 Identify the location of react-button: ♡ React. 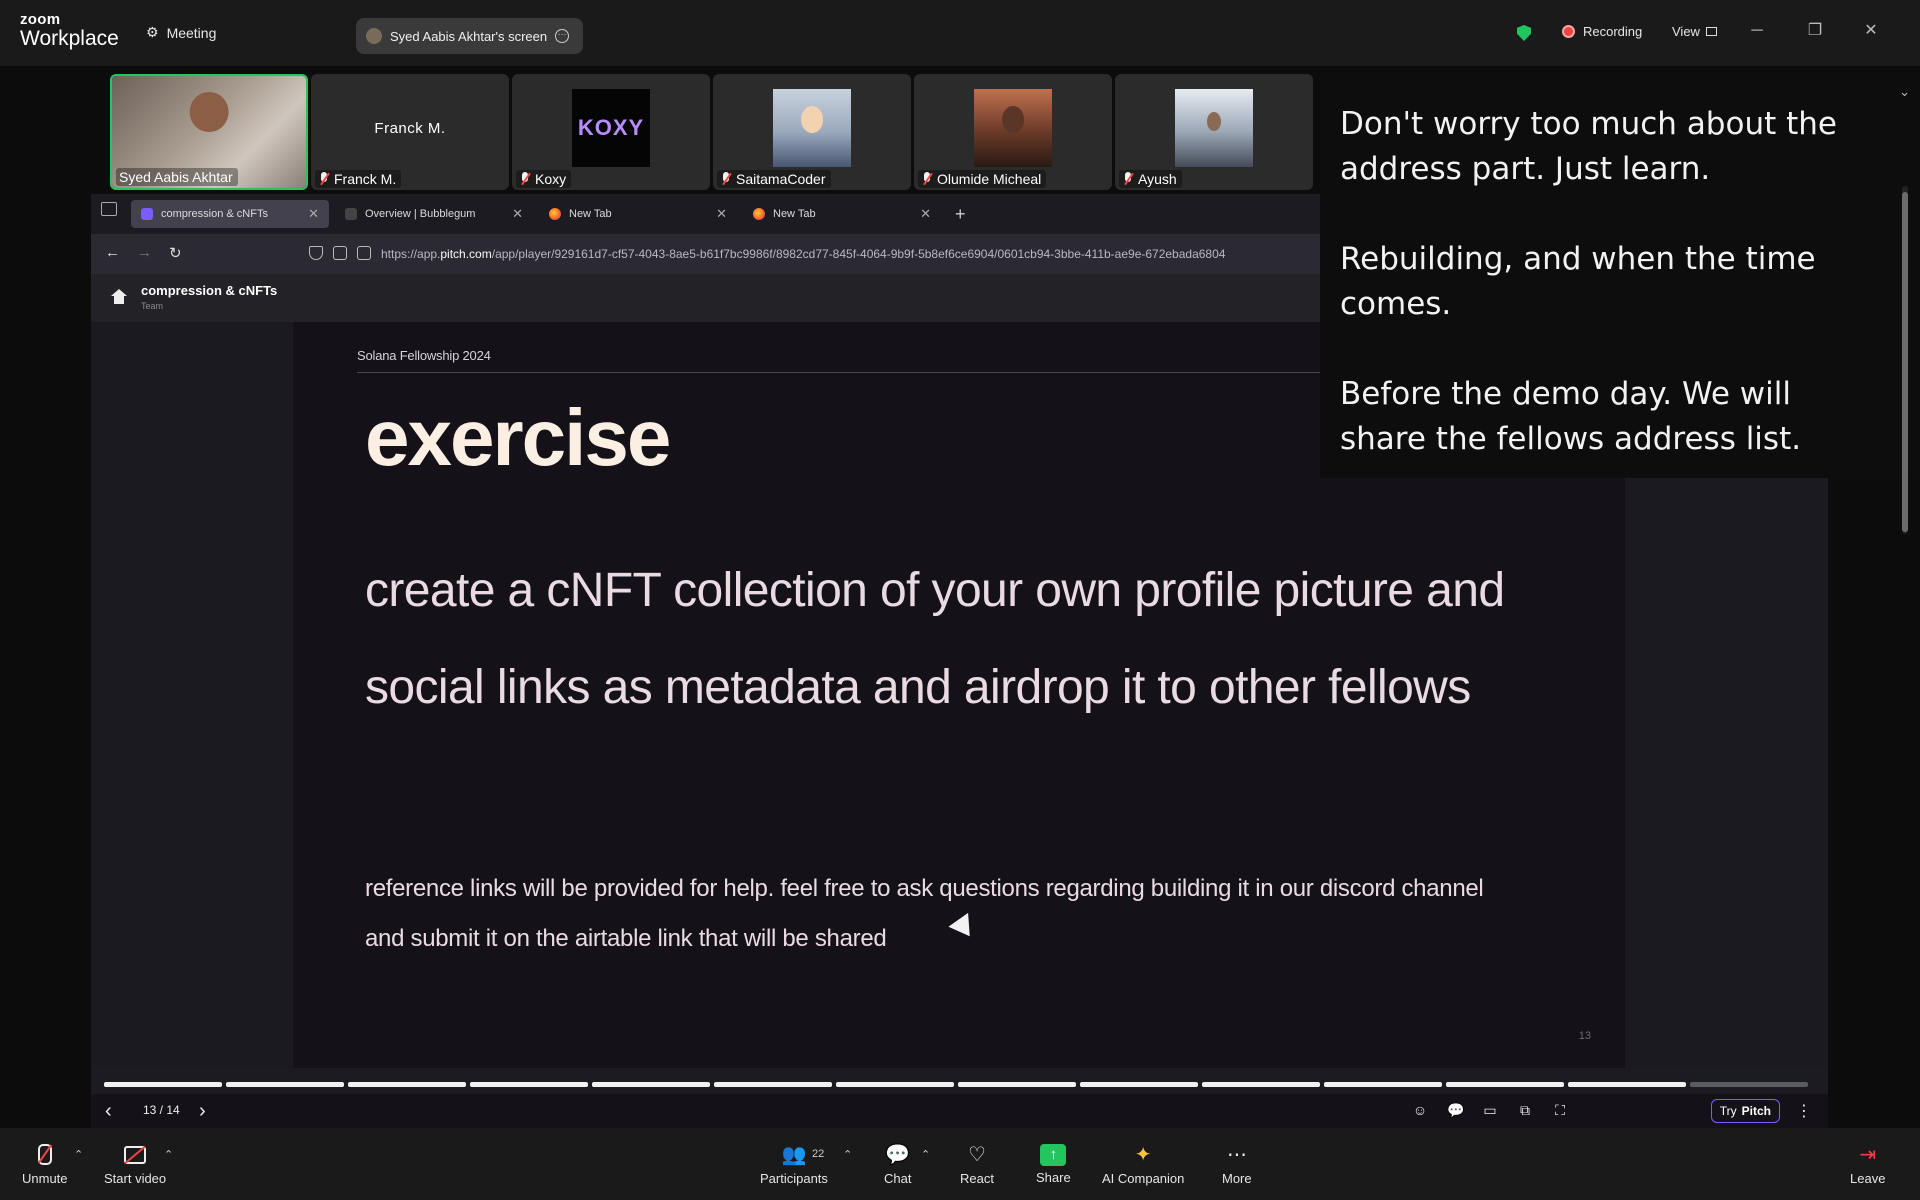
(977, 1164).